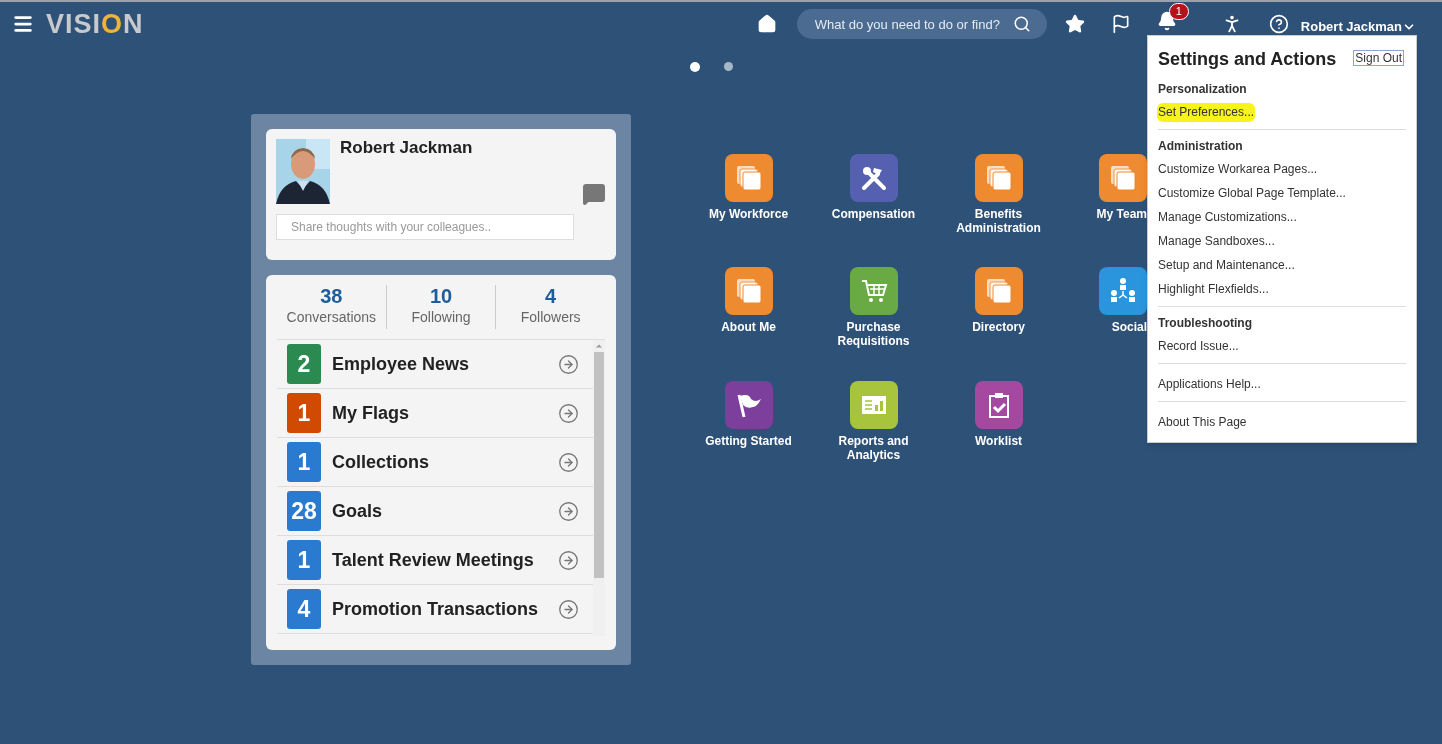 The image size is (1442, 744). I want to click on app-tile: Reports and Analytics, so click(873, 437).